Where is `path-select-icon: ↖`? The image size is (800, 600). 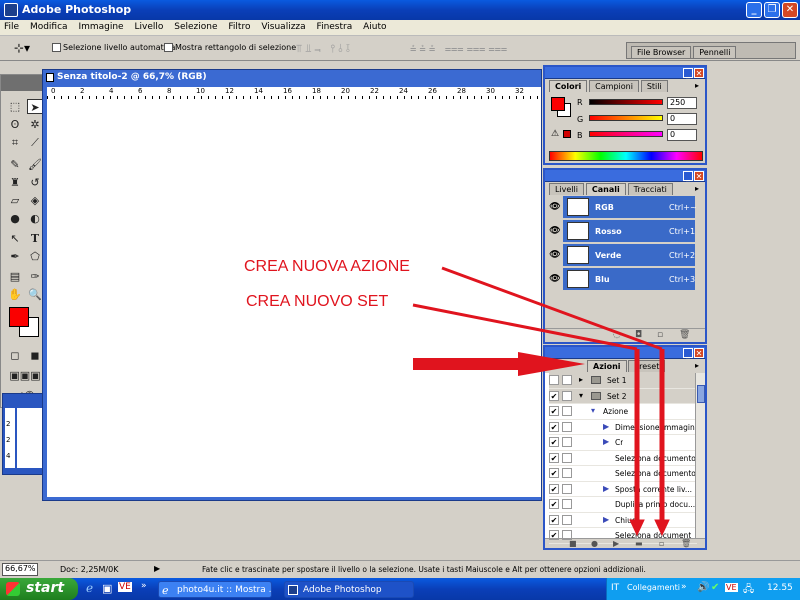
path-select-icon: ↖ is located at coordinates (15, 238).